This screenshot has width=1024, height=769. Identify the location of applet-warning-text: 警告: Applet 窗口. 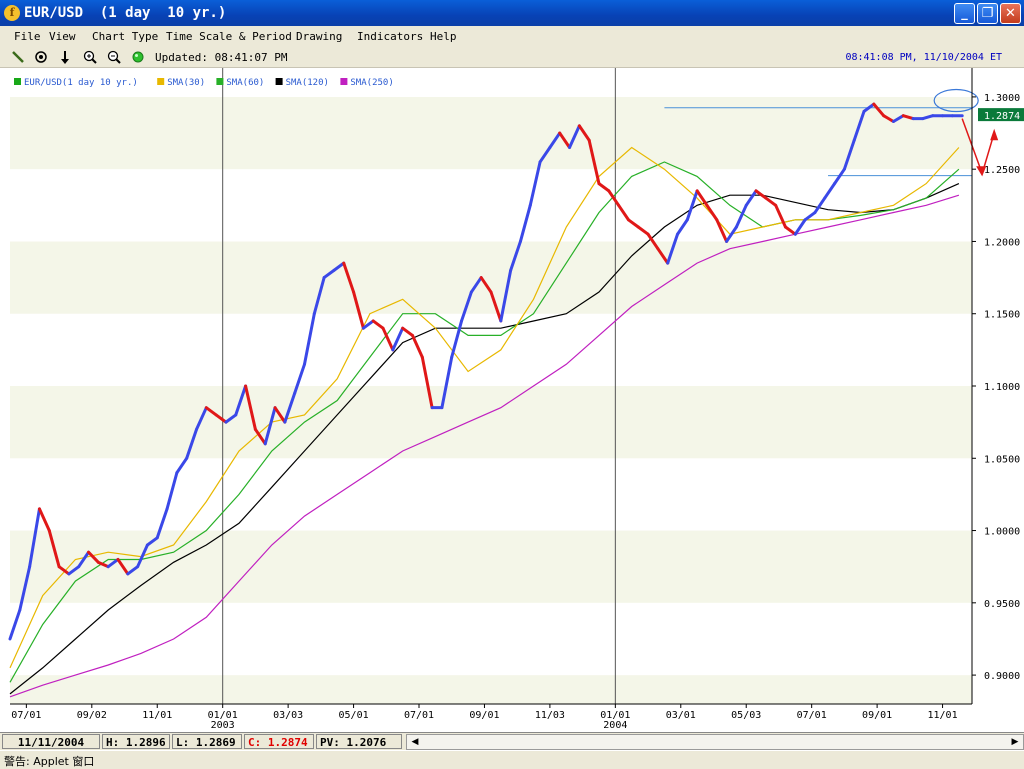
(49, 761).